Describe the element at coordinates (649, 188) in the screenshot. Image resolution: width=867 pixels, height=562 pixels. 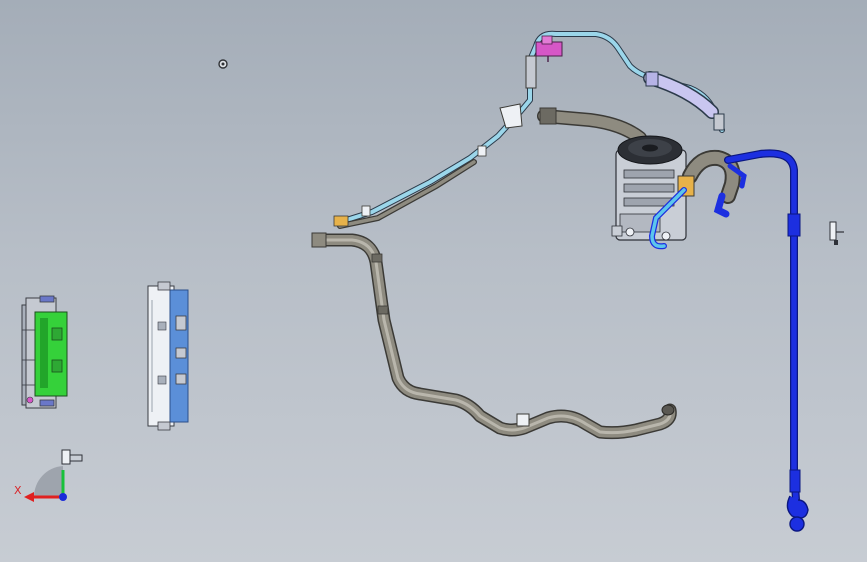
I see `ac-compressor` at that location.